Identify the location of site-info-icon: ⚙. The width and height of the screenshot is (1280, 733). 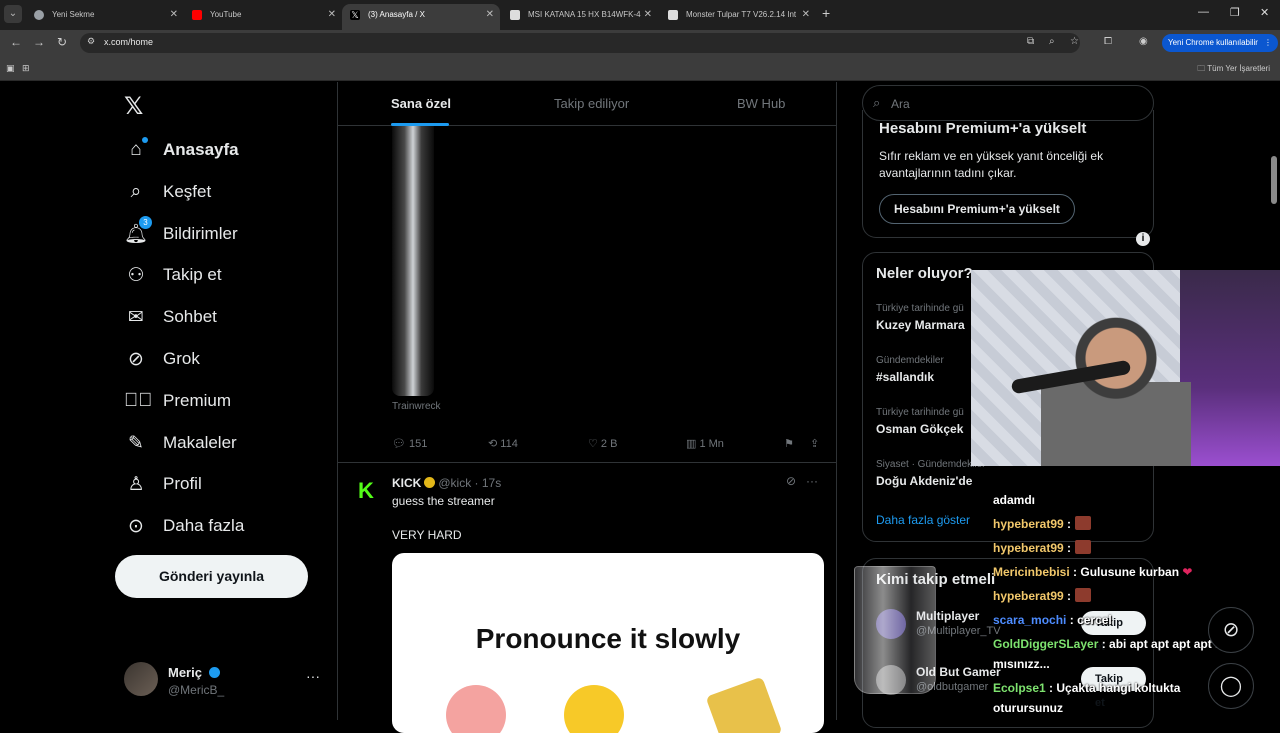
(91, 41).